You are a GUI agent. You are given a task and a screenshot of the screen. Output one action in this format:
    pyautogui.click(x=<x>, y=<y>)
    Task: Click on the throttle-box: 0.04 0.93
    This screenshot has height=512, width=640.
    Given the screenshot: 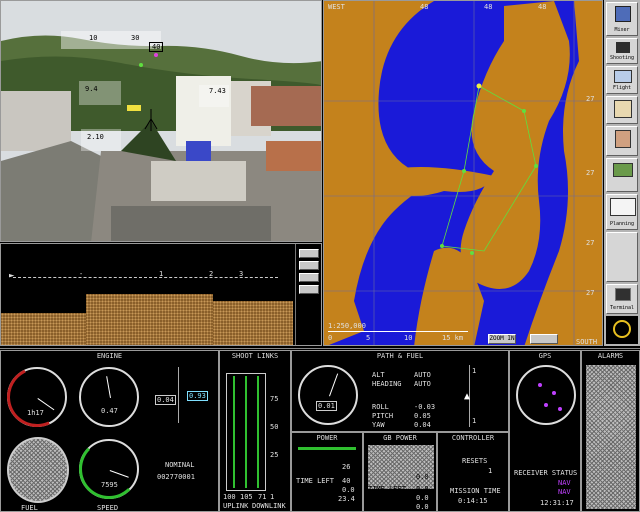 What is the action you would take?
    pyautogui.click(x=182, y=395)
    